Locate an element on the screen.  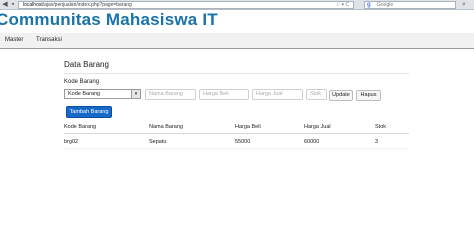
main-menu: Master Transaksi is located at coordinates (237, 41).